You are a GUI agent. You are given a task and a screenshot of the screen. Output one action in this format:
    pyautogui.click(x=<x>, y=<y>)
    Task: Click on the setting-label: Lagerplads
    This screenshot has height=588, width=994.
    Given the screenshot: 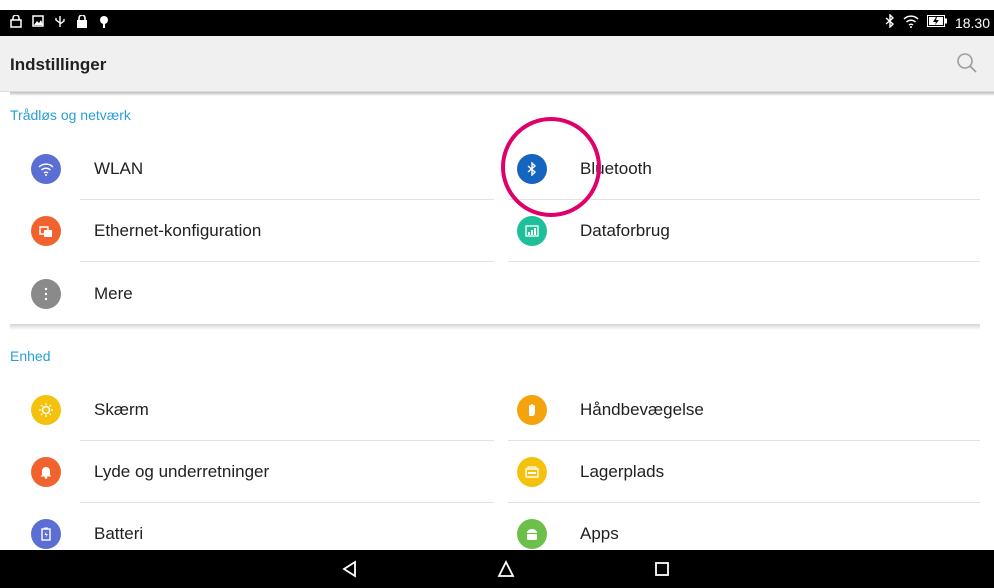 What is the action you would take?
    pyautogui.click(x=622, y=471)
    